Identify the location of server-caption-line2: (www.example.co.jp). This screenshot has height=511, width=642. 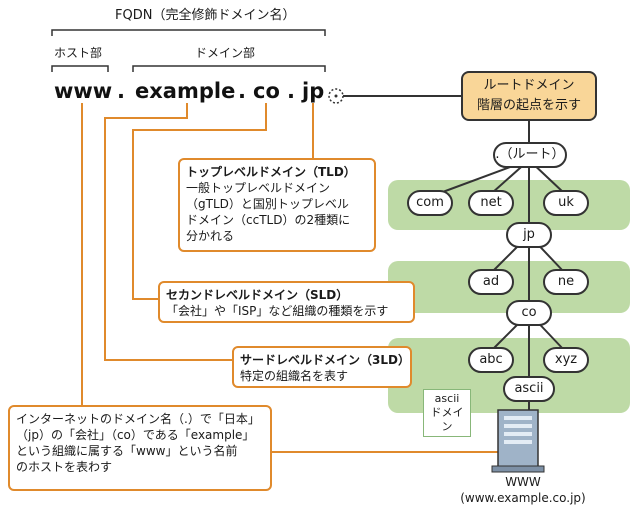
(523, 498).